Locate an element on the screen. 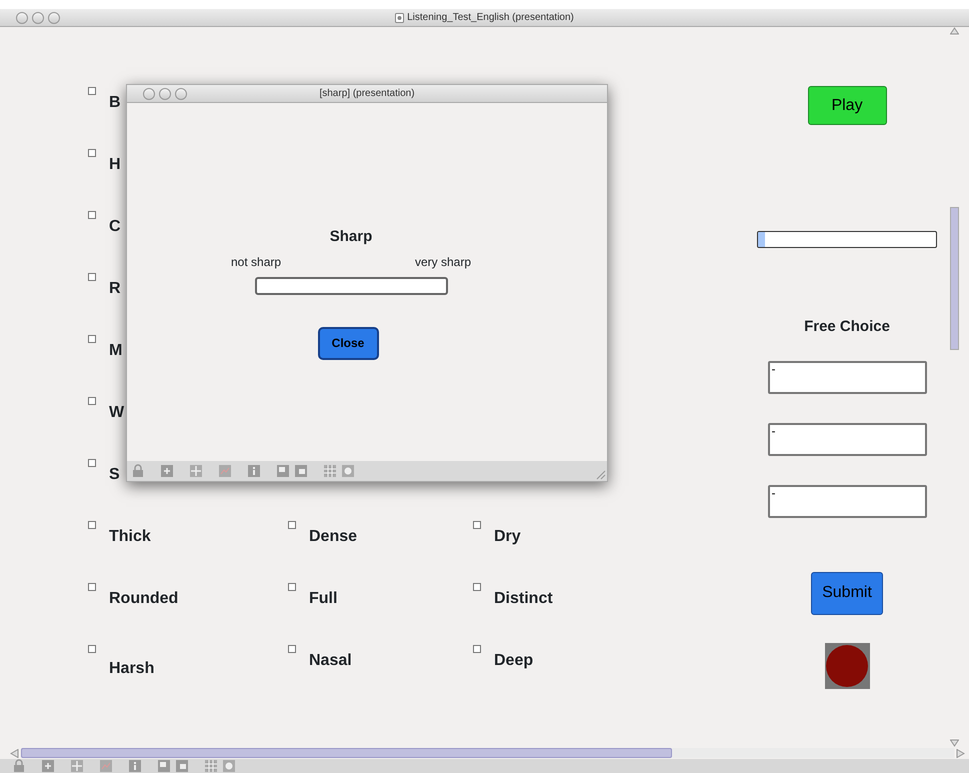  resize-grip is located at coordinates (601, 475).